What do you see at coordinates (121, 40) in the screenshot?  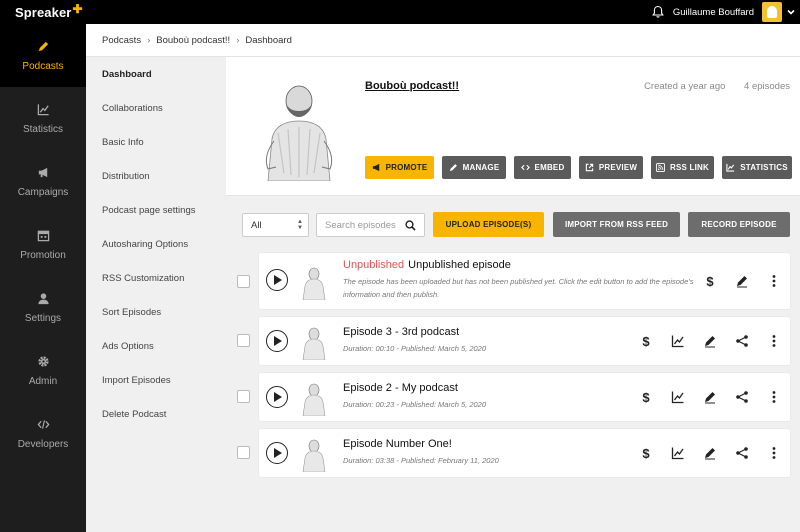 I see `breadcrumb-podcasts: Podcasts` at bounding box center [121, 40].